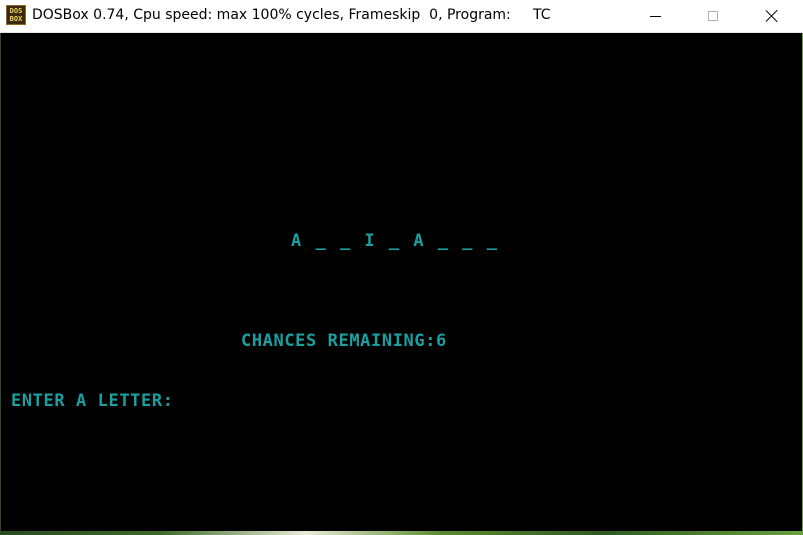  Describe the element at coordinates (344, 341) in the screenshot. I see `chances-remaining-label: CHANCES REMAINING:6` at that location.